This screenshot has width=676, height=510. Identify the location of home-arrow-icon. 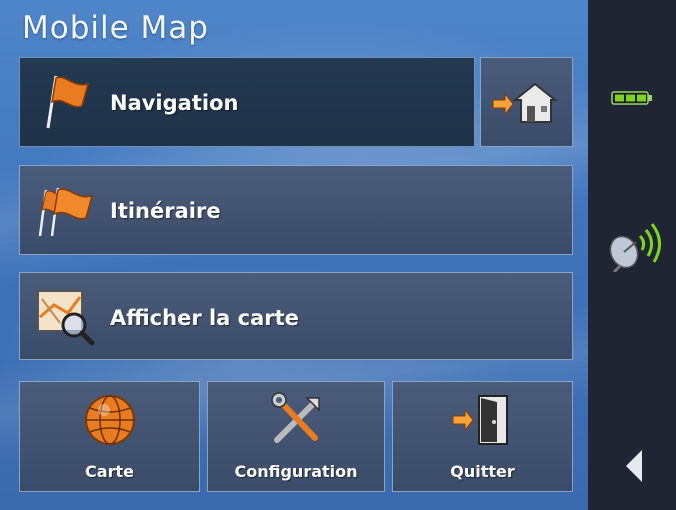
(525, 102).